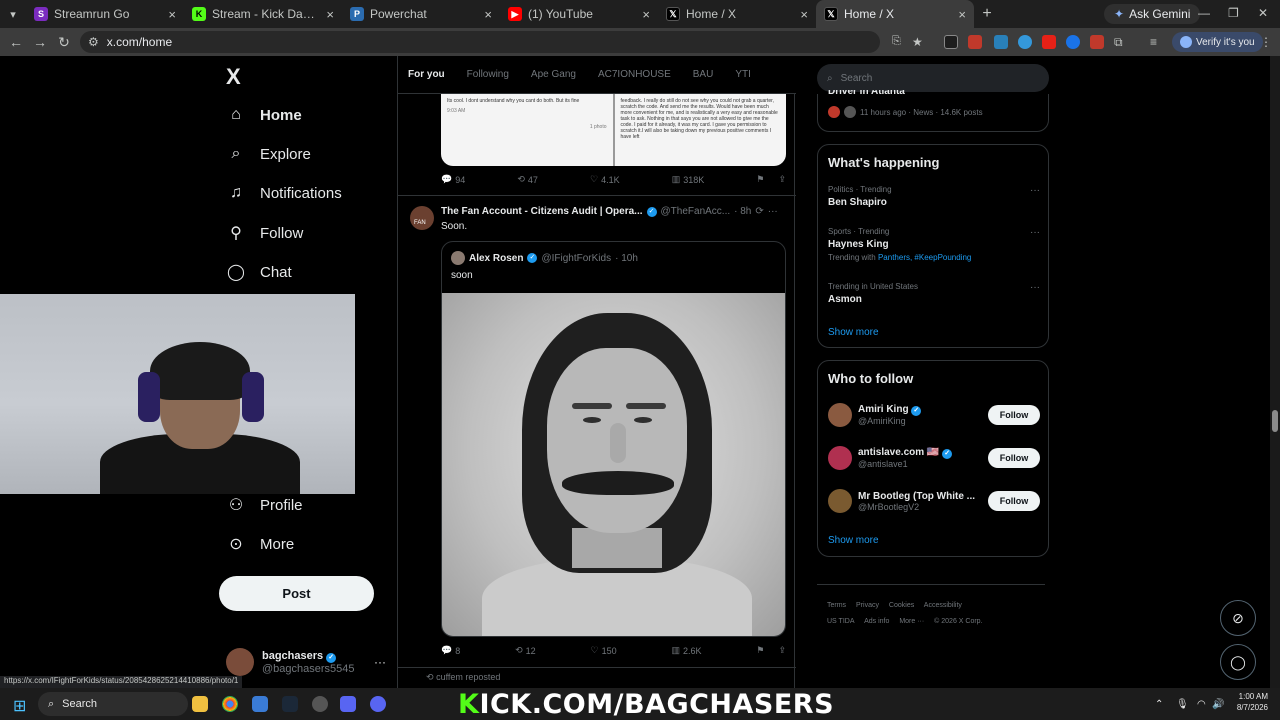 This screenshot has height=720, width=1280. Describe the element at coordinates (488, 74) in the screenshot. I see `tab-following: Following` at that location.